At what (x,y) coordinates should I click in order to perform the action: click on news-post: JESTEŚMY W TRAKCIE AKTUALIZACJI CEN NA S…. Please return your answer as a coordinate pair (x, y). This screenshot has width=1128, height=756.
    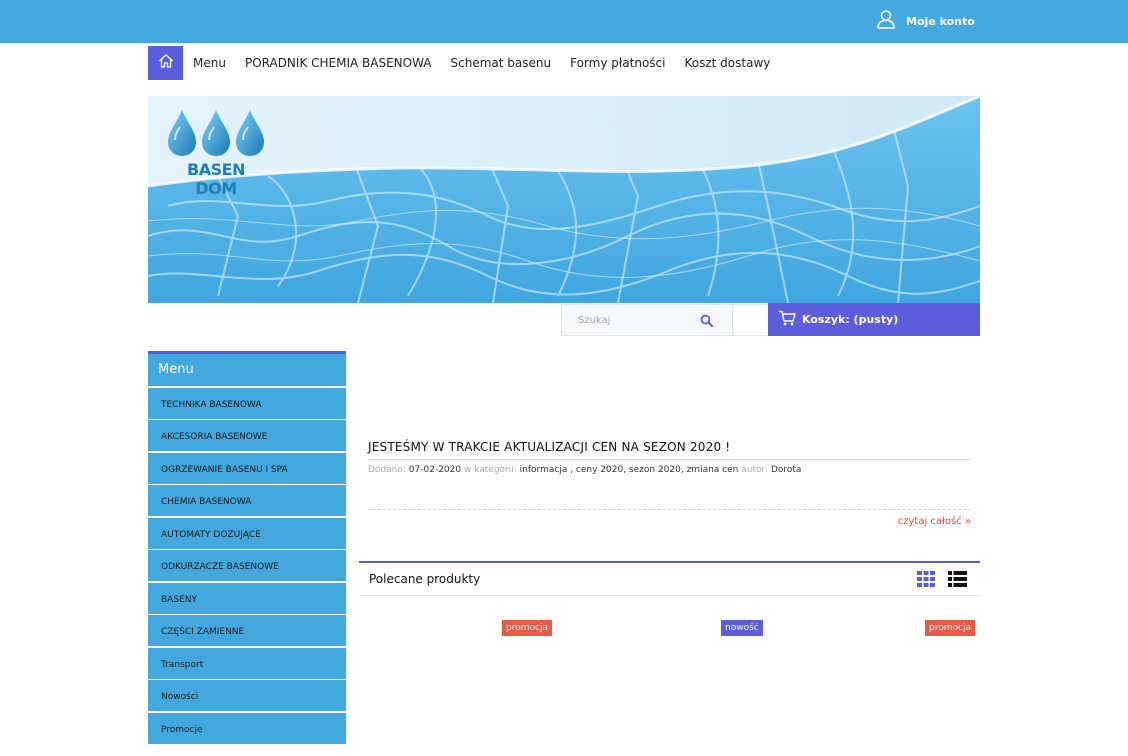
    Looking at the image, I should click on (669, 457).